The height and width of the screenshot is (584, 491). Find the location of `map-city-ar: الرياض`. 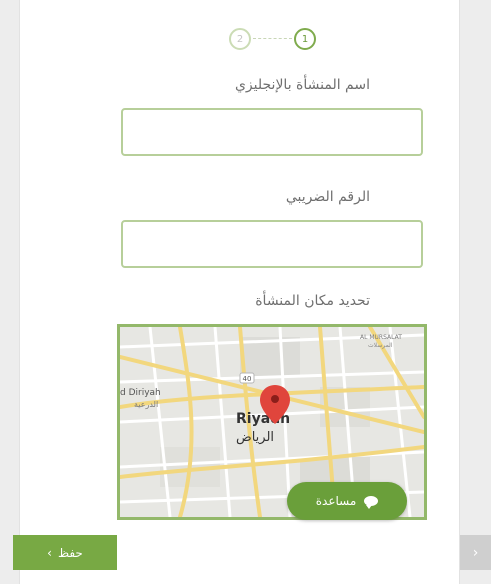

map-city-ar: الرياض is located at coordinates (255, 437).